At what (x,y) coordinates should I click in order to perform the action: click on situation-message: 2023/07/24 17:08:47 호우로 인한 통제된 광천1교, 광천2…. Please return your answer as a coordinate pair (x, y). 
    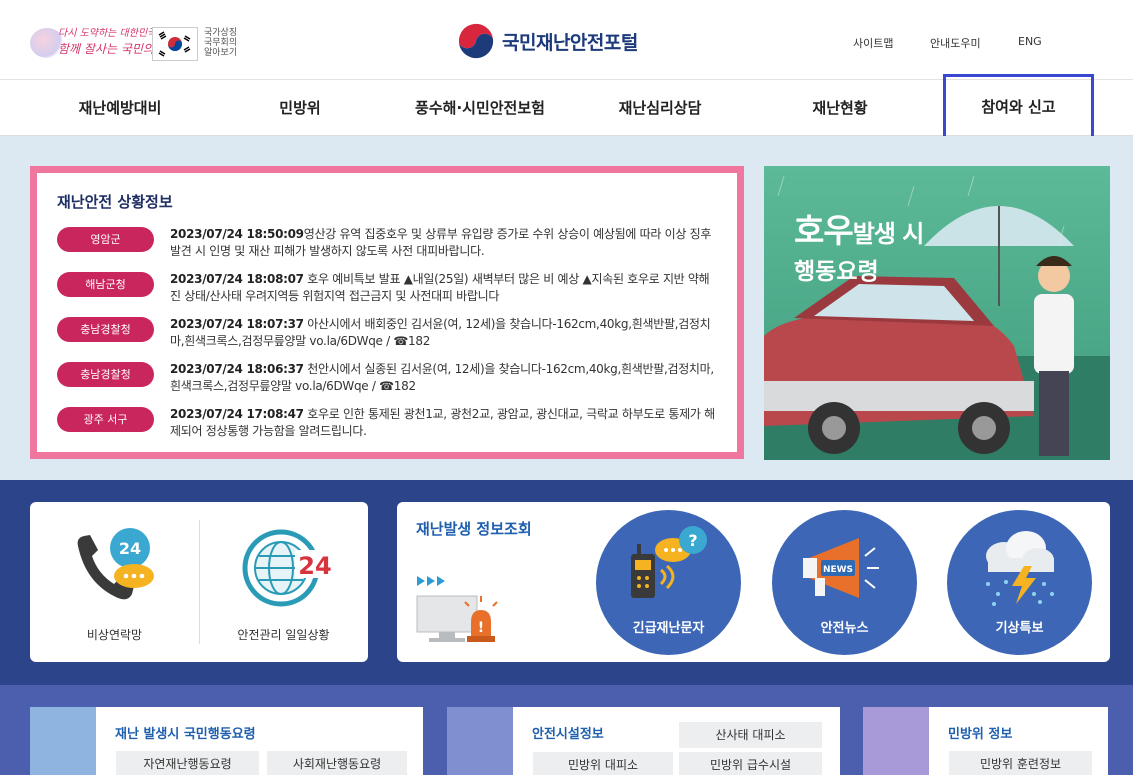
    Looking at the image, I should click on (444, 423).